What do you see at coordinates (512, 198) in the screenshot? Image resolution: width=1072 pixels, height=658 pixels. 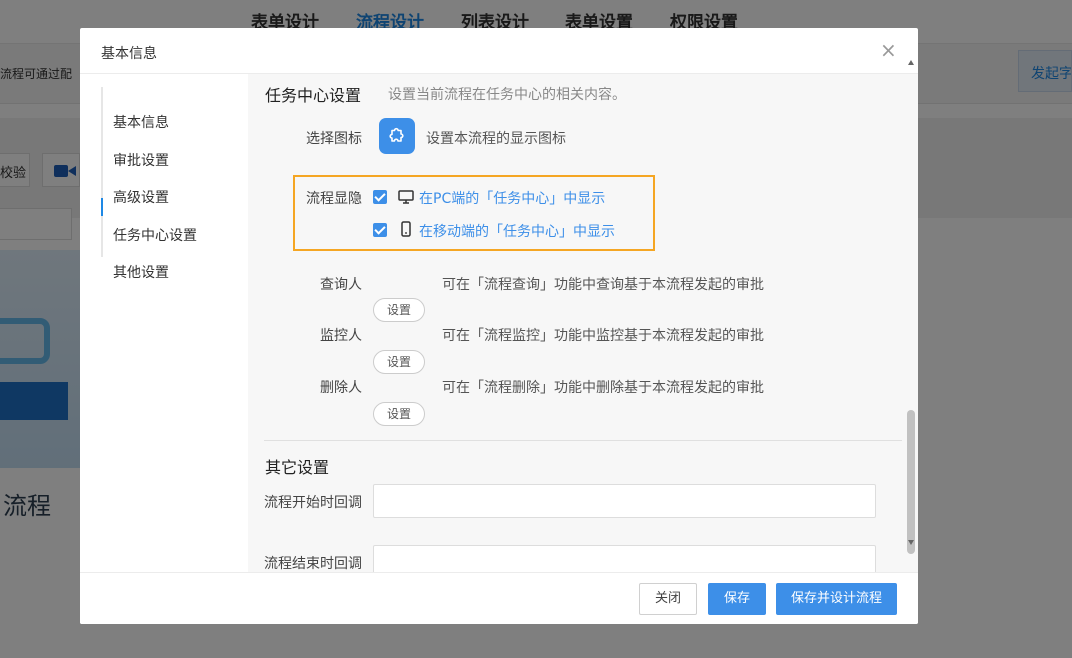 I see `pc-visibility-label: 在PC端的「任务中心」中显示` at bounding box center [512, 198].